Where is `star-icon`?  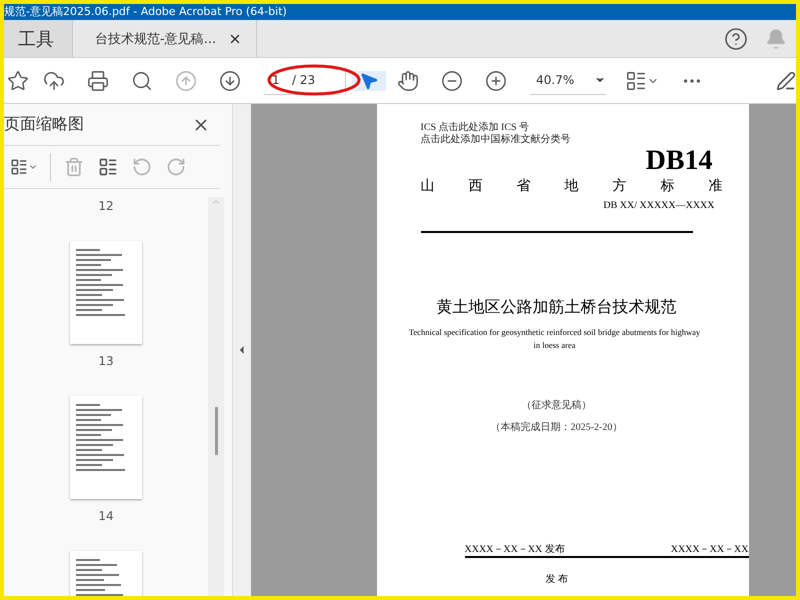
star-icon is located at coordinates (18, 81).